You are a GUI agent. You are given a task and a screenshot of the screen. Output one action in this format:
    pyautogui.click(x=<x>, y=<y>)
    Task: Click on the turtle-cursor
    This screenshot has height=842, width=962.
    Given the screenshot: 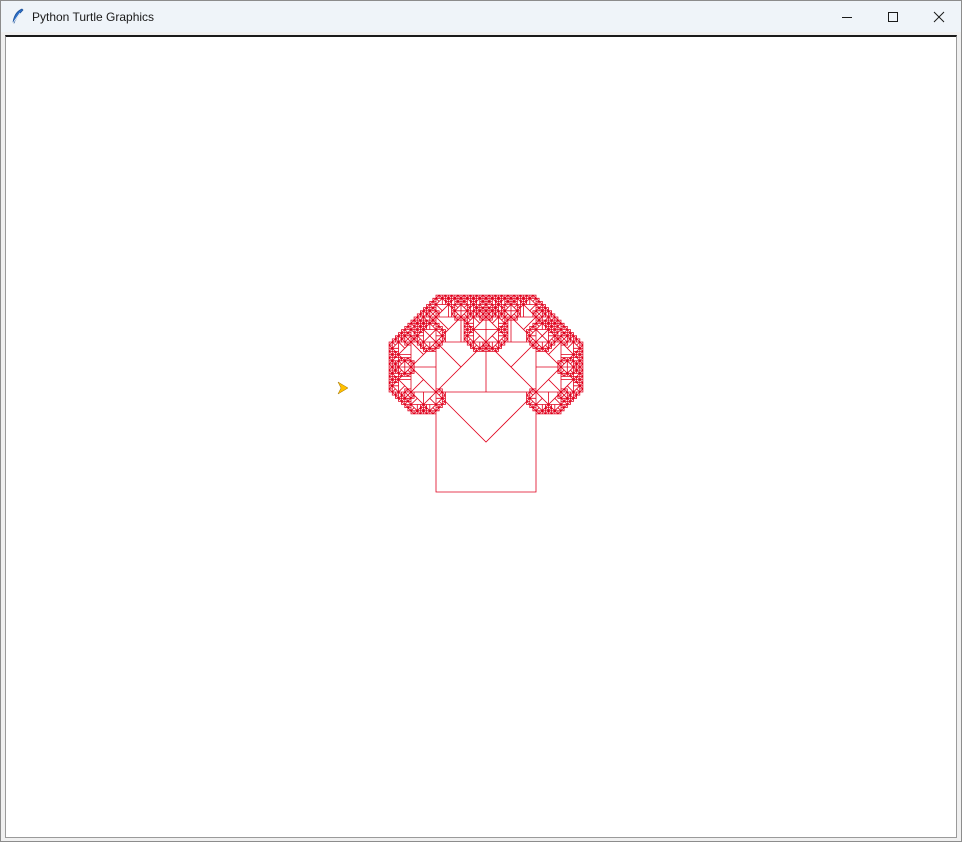 What is the action you would take?
    pyautogui.click(x=343, y=388)
    